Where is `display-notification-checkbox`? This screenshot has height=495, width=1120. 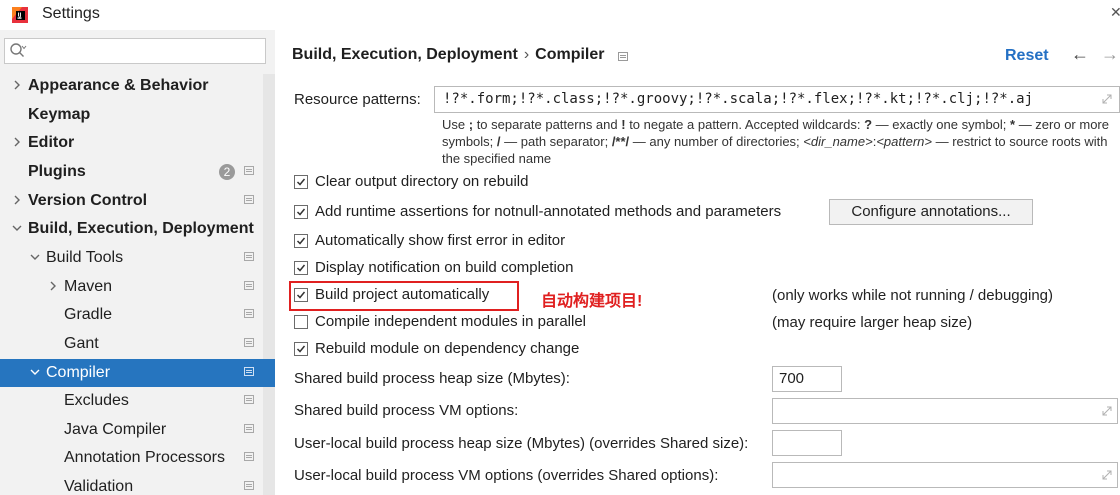 display-notification-checkbox is located at coordinates (301, 268).